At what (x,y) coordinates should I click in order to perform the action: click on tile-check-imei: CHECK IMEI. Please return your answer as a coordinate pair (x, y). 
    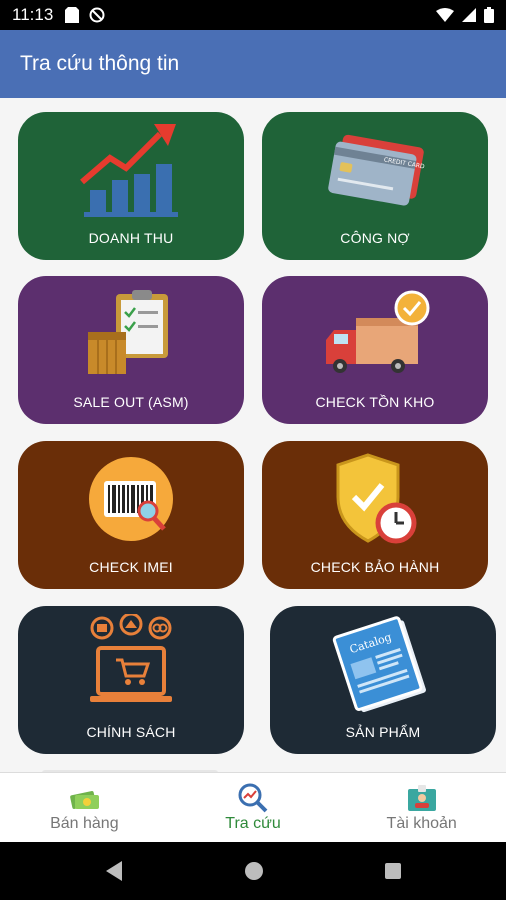
    Looking at the image, I should click on (131, 515).